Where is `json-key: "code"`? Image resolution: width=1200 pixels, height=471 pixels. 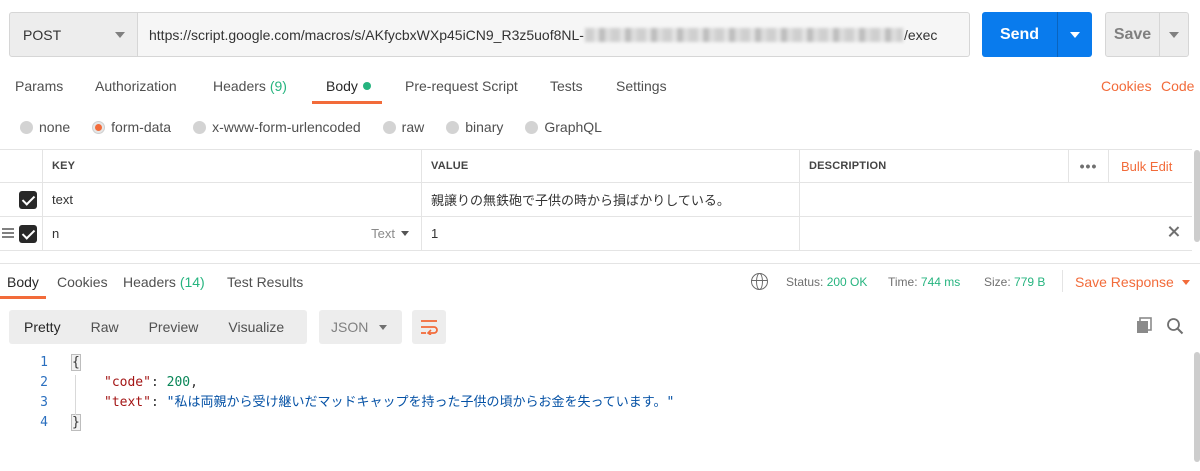 json-key: "code" is located at coordinates (127, 382).